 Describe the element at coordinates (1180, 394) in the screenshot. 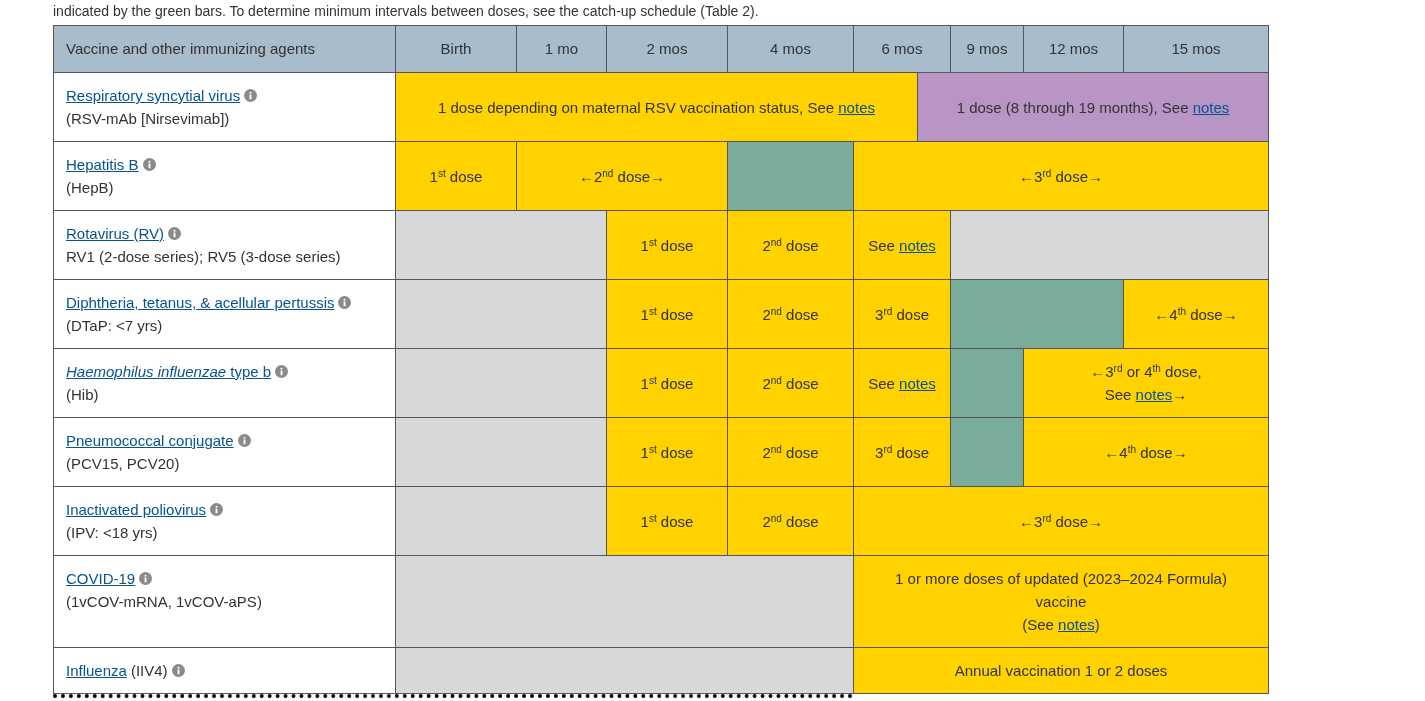

I see `dose-text: →` at that location.